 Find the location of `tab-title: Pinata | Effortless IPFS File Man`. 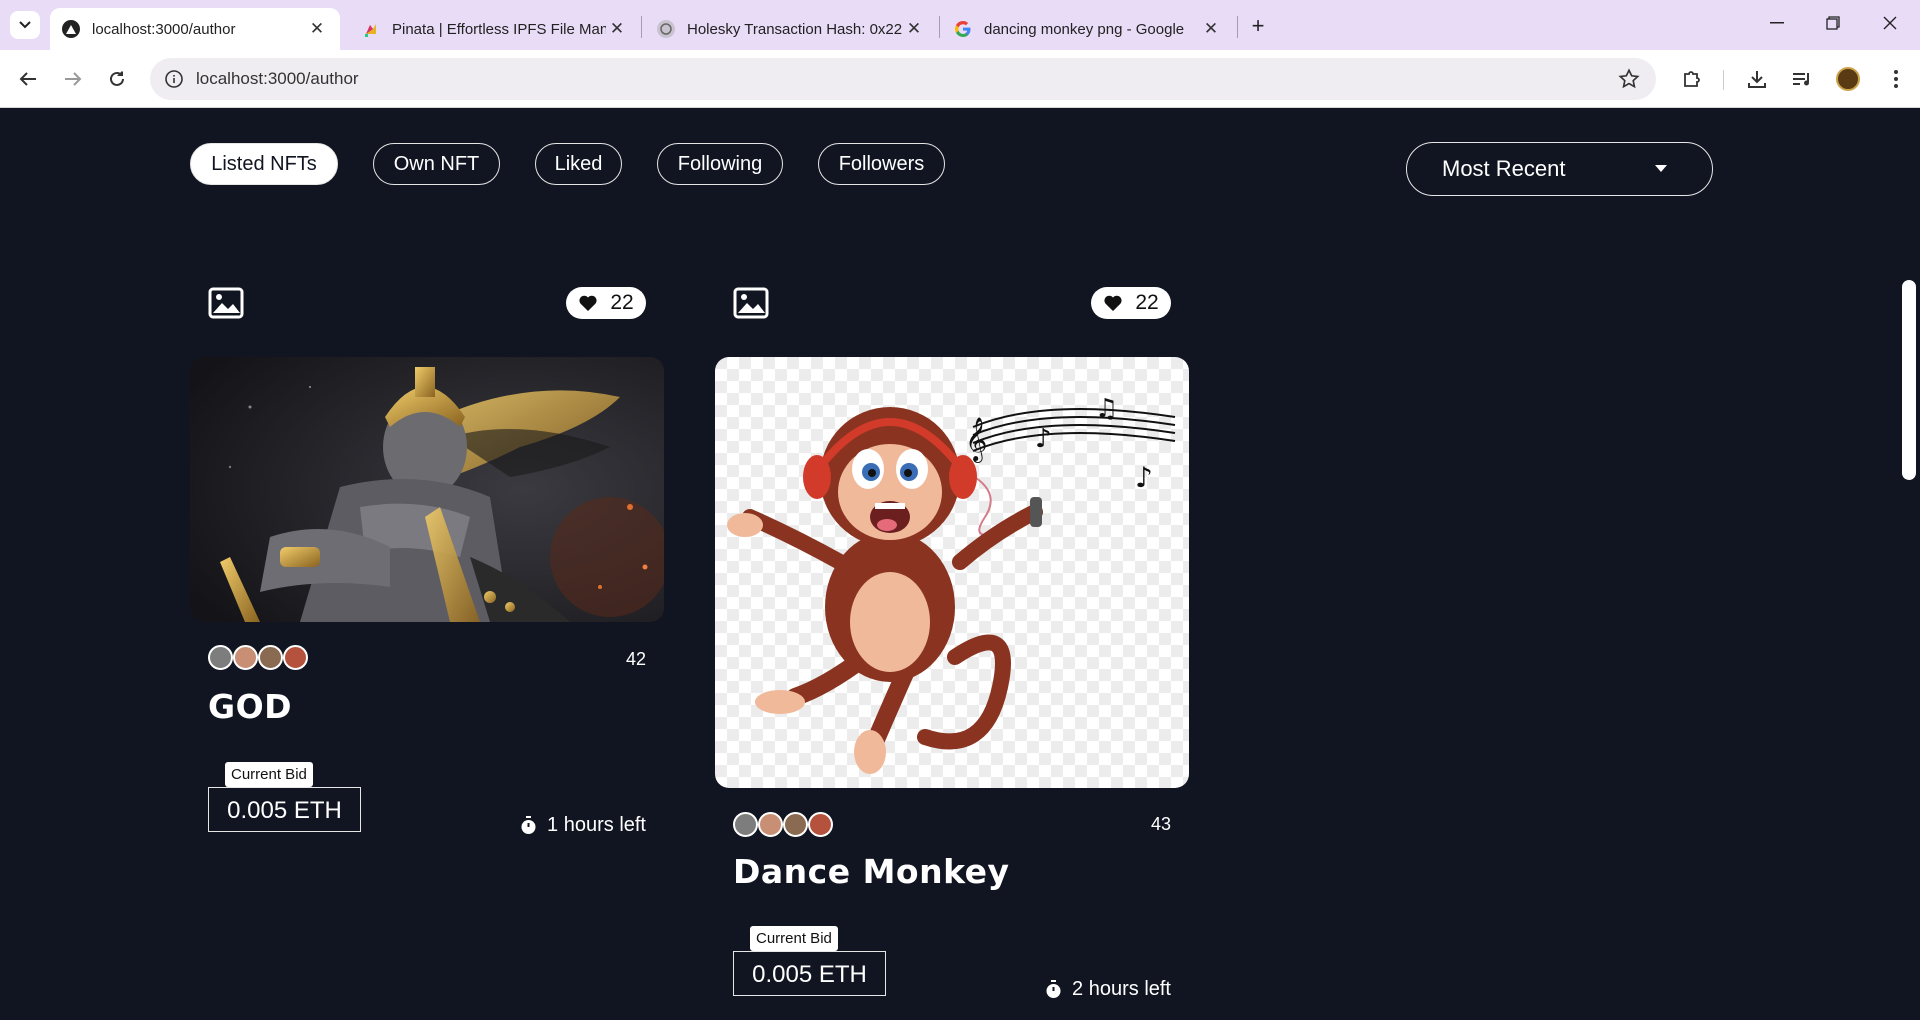

tab-title: Pinata | Effortless IPFS File Man is located at coordinates (499, 29).